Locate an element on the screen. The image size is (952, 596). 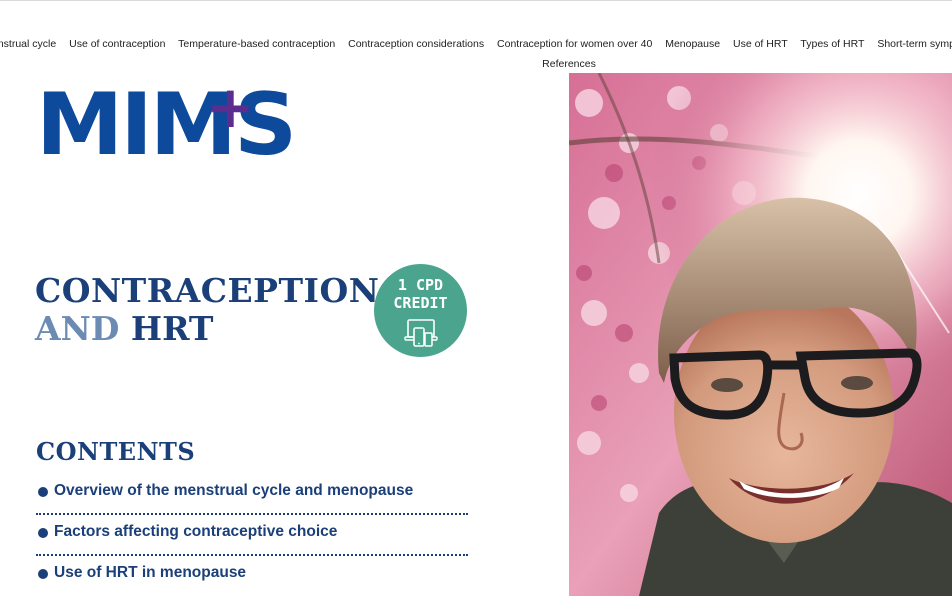
nav-link-use-of-contraception: Use of contraception is located at coordinates (117, 44).